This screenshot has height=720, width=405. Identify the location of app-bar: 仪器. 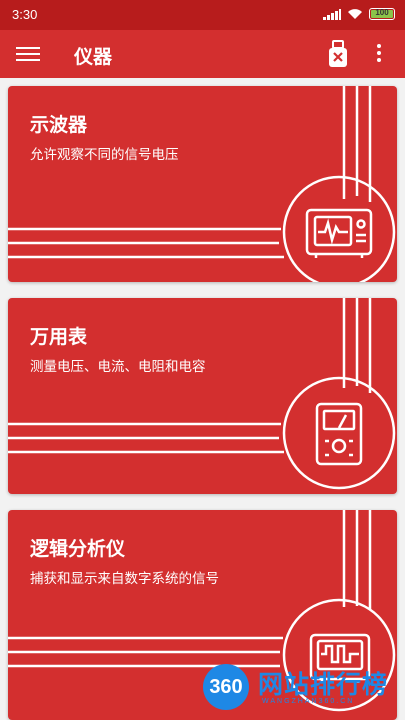
(202, 54).